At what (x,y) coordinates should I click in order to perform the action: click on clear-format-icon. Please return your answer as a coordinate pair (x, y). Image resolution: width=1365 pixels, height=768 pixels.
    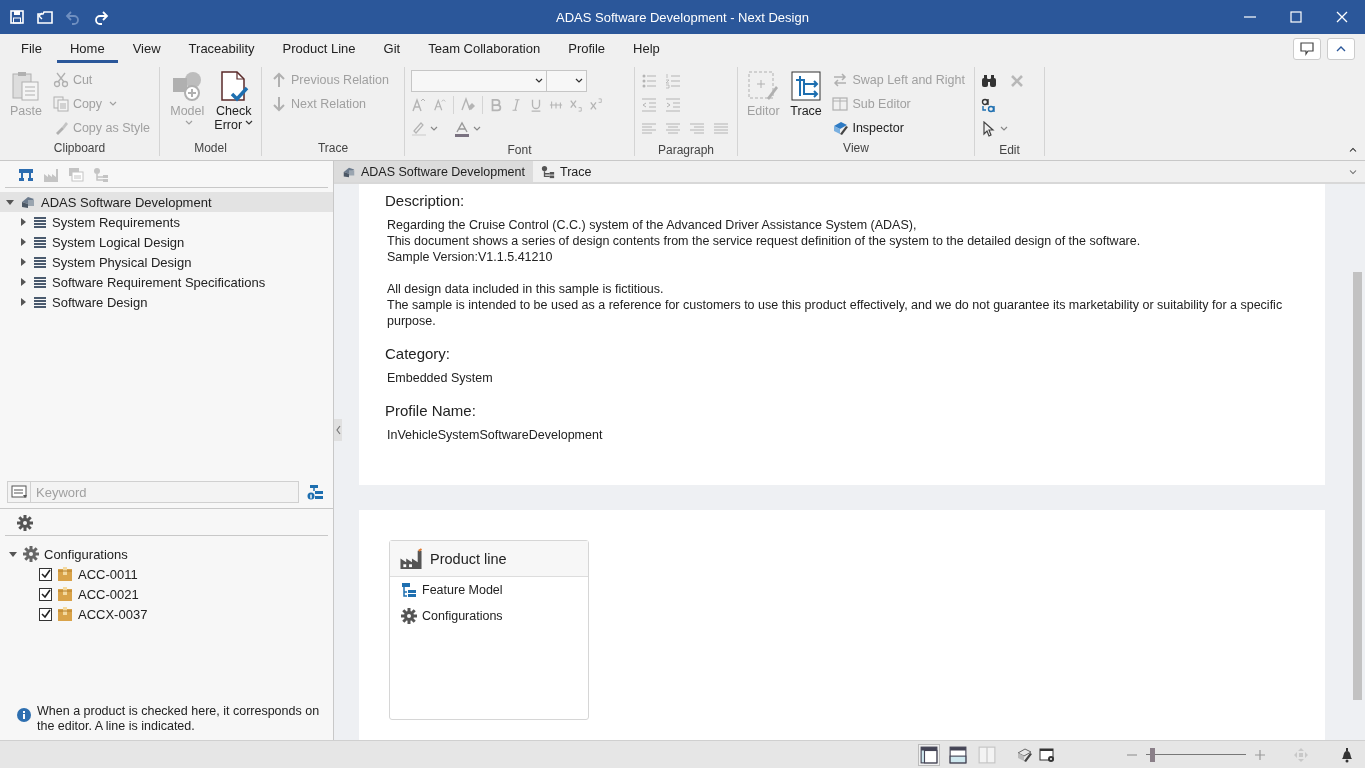
    Looking at the image, I should click on (468, 105).